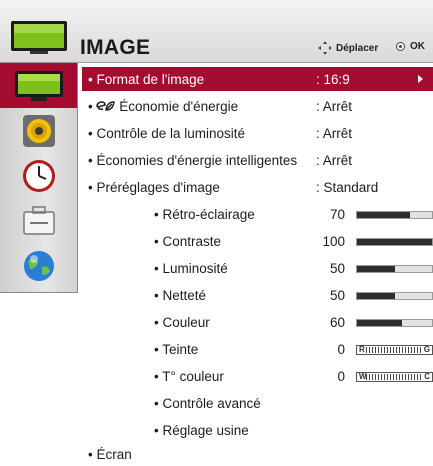  I want to click on screen-label: • Écran, so click(110, 454).